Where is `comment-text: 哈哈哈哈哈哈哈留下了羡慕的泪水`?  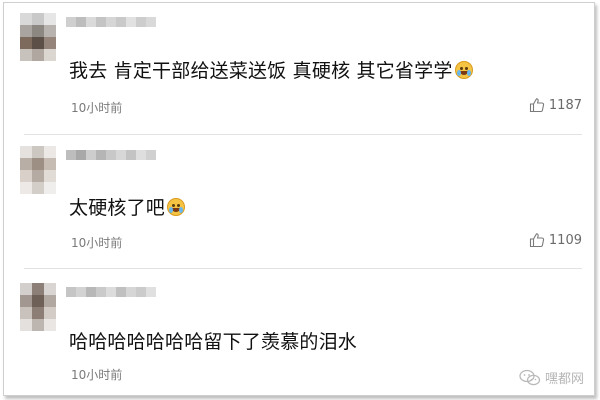 comment-text: 哈哈哈哈哈哈哈留下了羡慕的泪水 is located at coordinates (213, 342).